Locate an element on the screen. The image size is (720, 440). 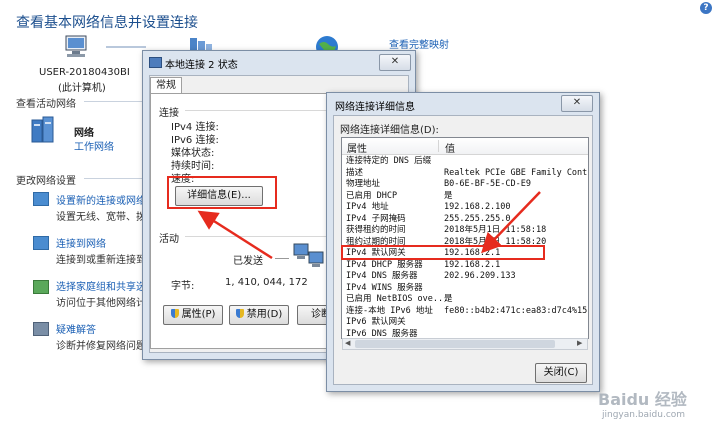
arrow-to-gateway is located at coordinates (511, 222).